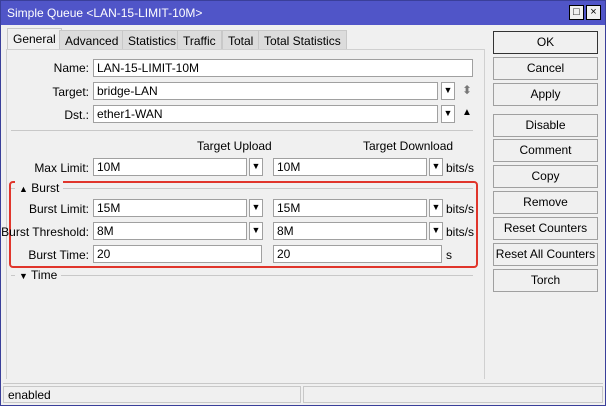  What do you see at coordinates (71, 68) in the screenshot?
I see `name-label: Name:` at bounding box center [71, 68].